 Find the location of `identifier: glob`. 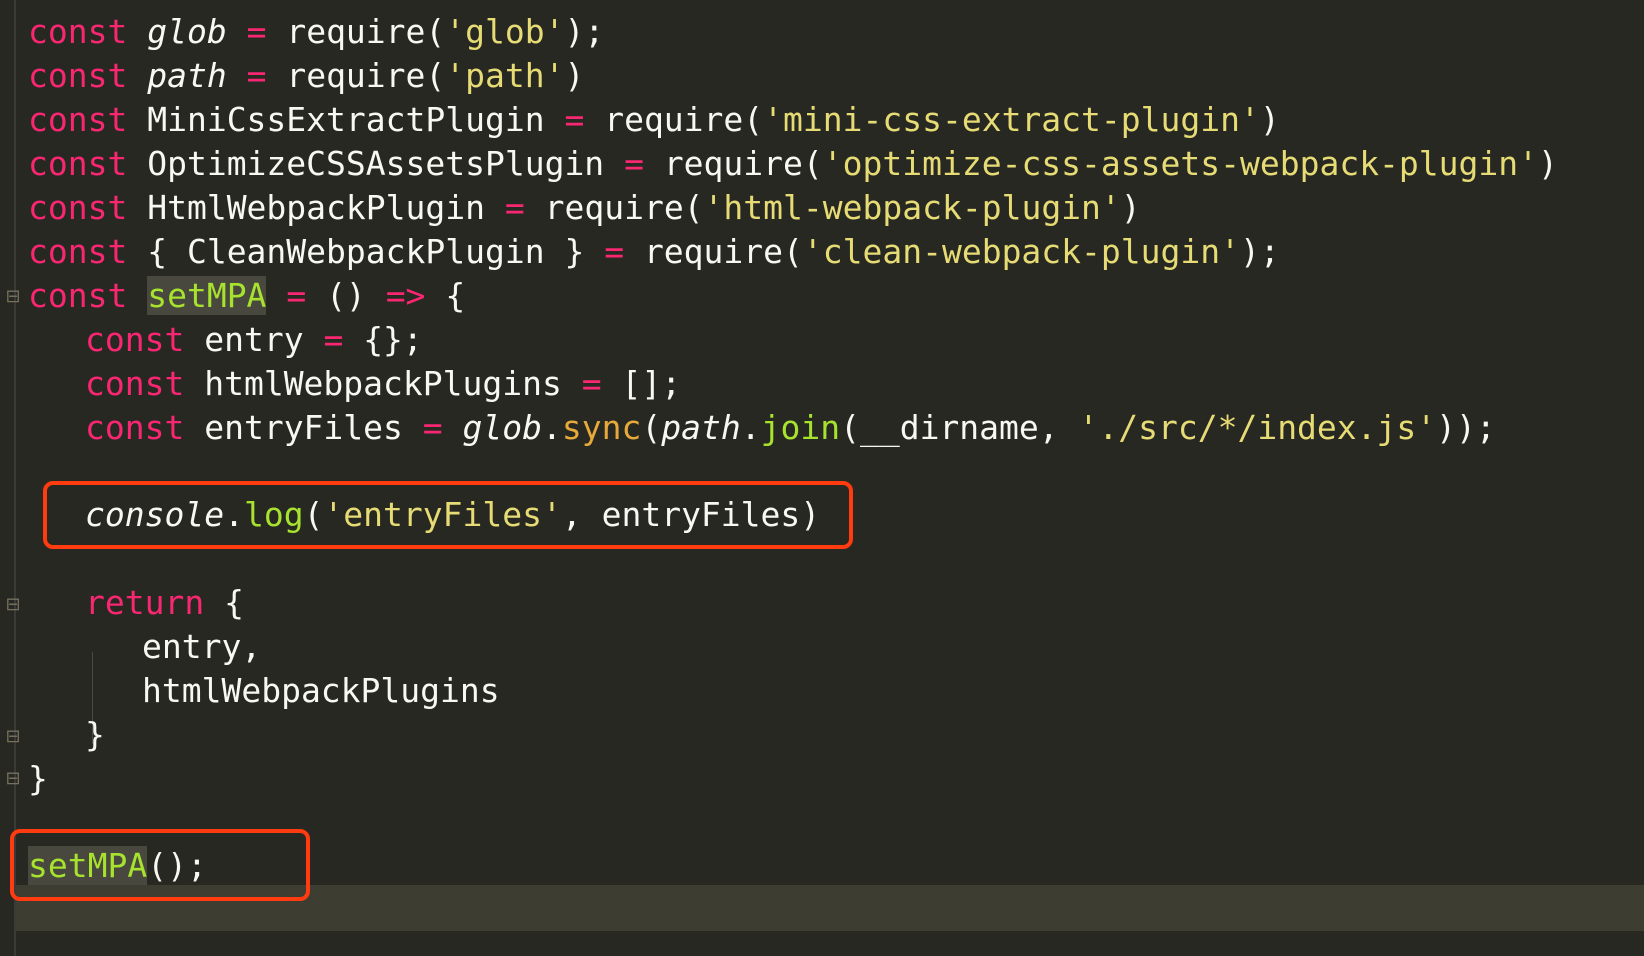

identifier: glob is located at coordinates (187, 31).